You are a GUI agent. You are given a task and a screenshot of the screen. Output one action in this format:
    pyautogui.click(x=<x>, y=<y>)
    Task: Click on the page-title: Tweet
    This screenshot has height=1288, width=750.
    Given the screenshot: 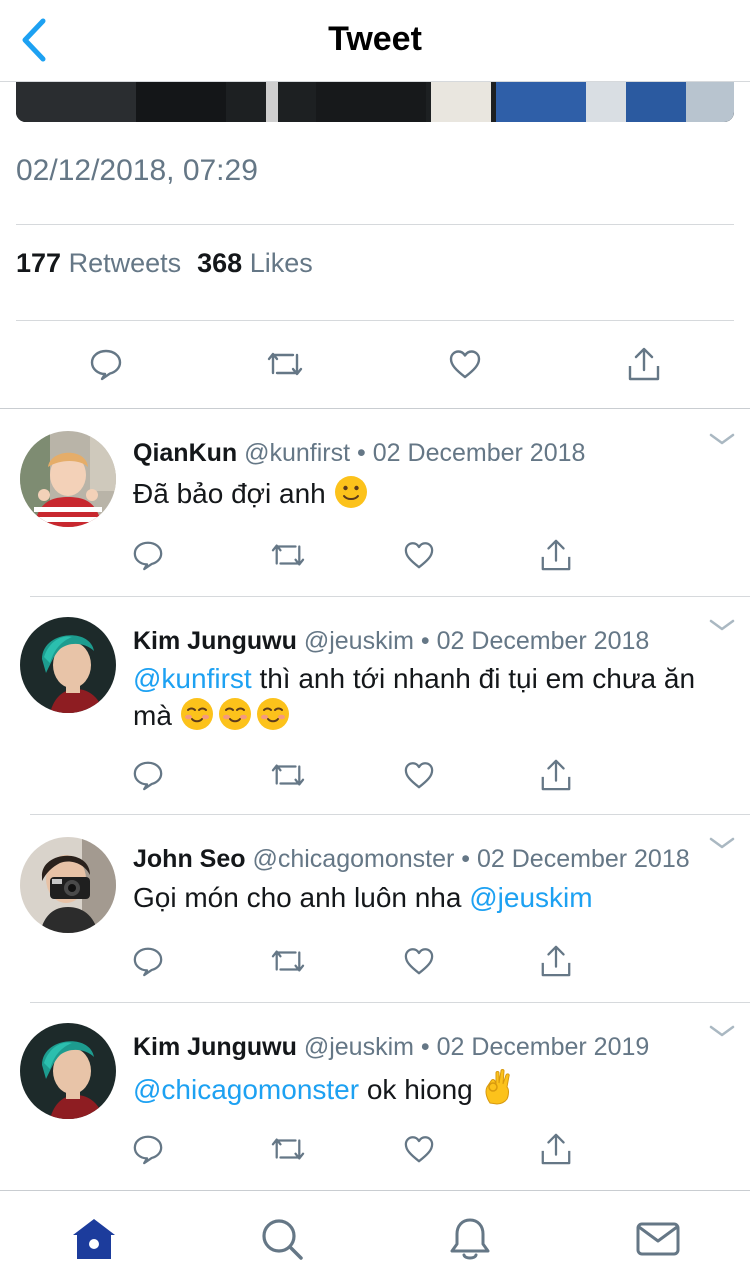 What is the action you would take?
    pyautogui.click(x=375, y=39)
    